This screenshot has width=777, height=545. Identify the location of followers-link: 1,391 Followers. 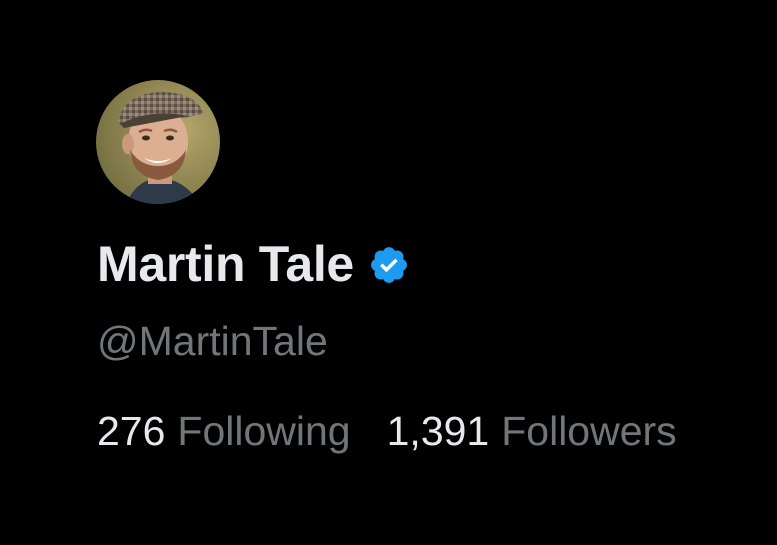
(532, 431).